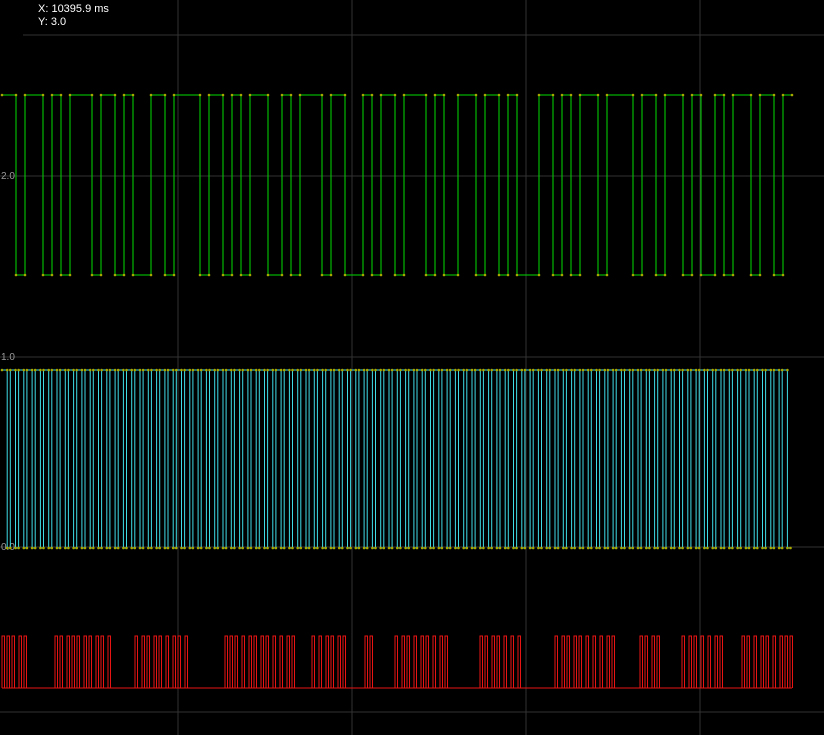 The image size is (824, 735). What do you see at coordinates (11, 36) in the screenshot?
I see `cursor-marker-box` at bounding box center [11, 36].